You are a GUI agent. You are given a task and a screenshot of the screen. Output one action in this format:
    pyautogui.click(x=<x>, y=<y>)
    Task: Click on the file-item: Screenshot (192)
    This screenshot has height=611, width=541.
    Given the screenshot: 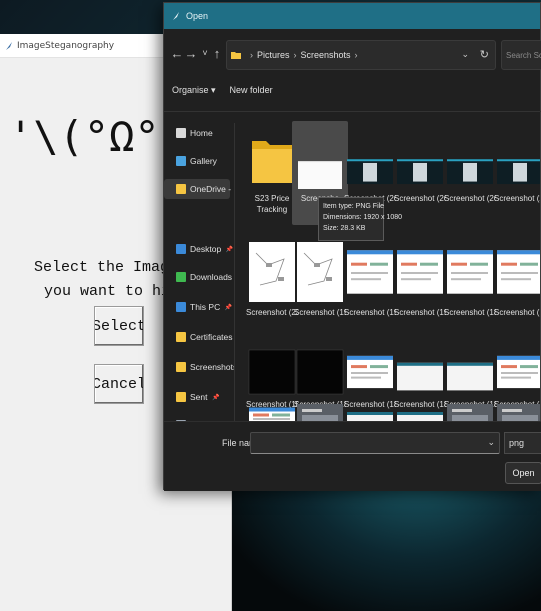 What is the action you would take?
    pyautogui.click(x=370, y=287)
    